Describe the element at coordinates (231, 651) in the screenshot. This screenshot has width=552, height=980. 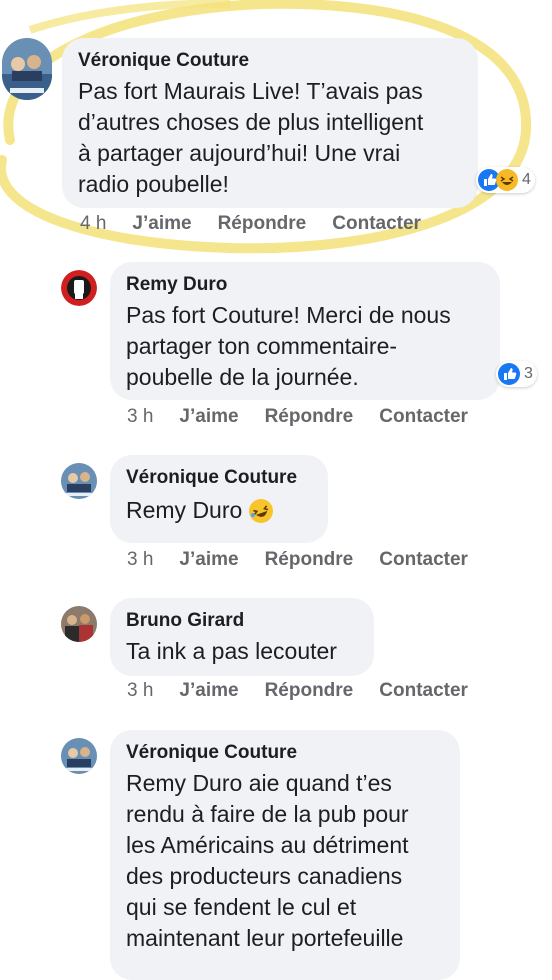
I see `comment-text: Ta ink a pas lecouter` at that location.